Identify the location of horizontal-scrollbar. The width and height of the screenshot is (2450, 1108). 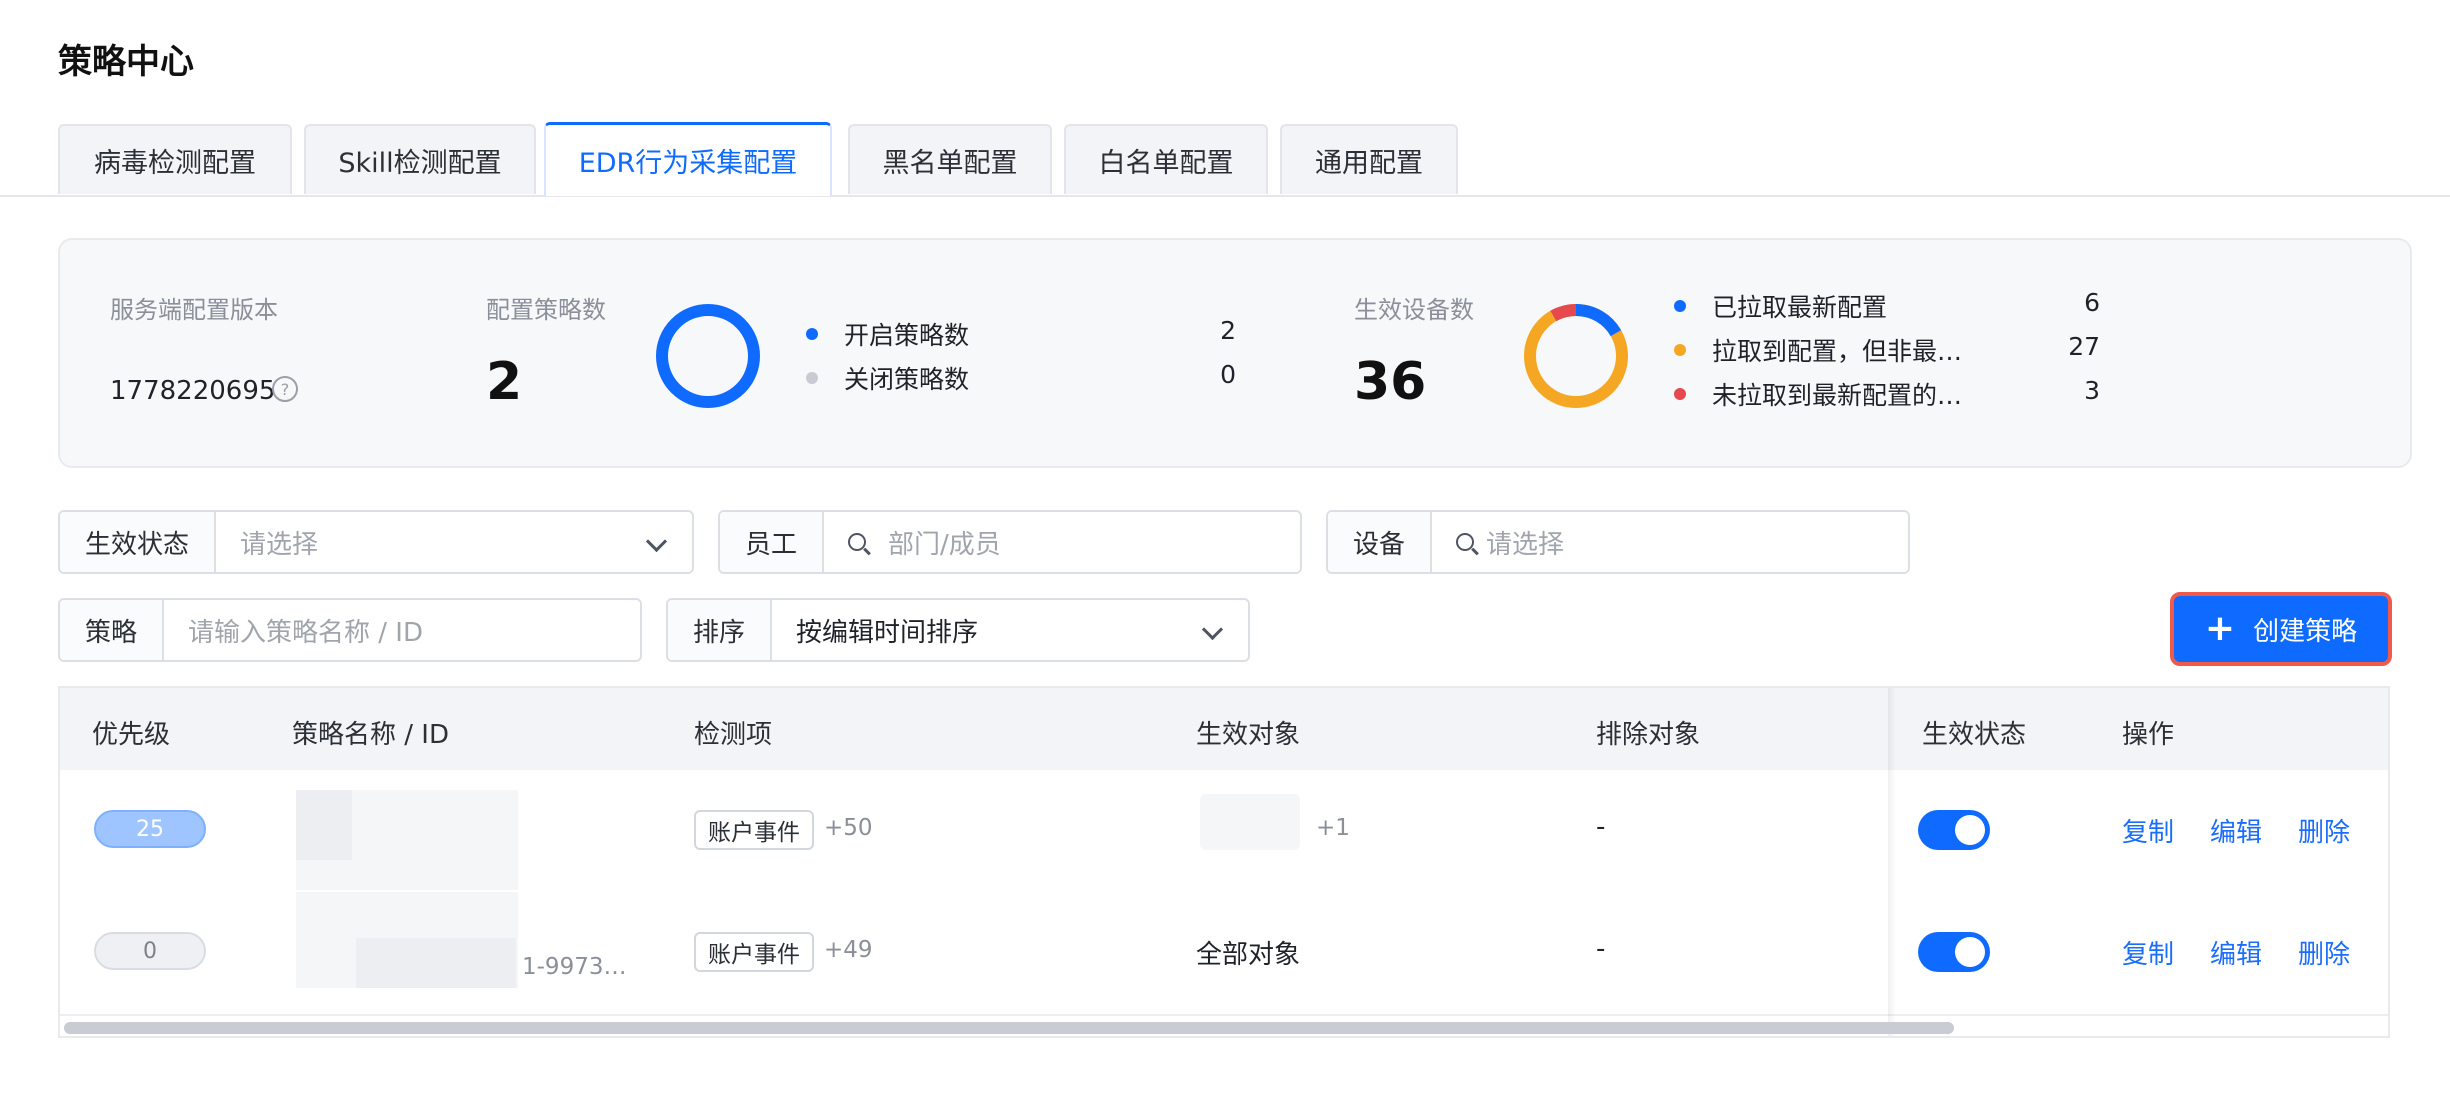
(1224, 1029).